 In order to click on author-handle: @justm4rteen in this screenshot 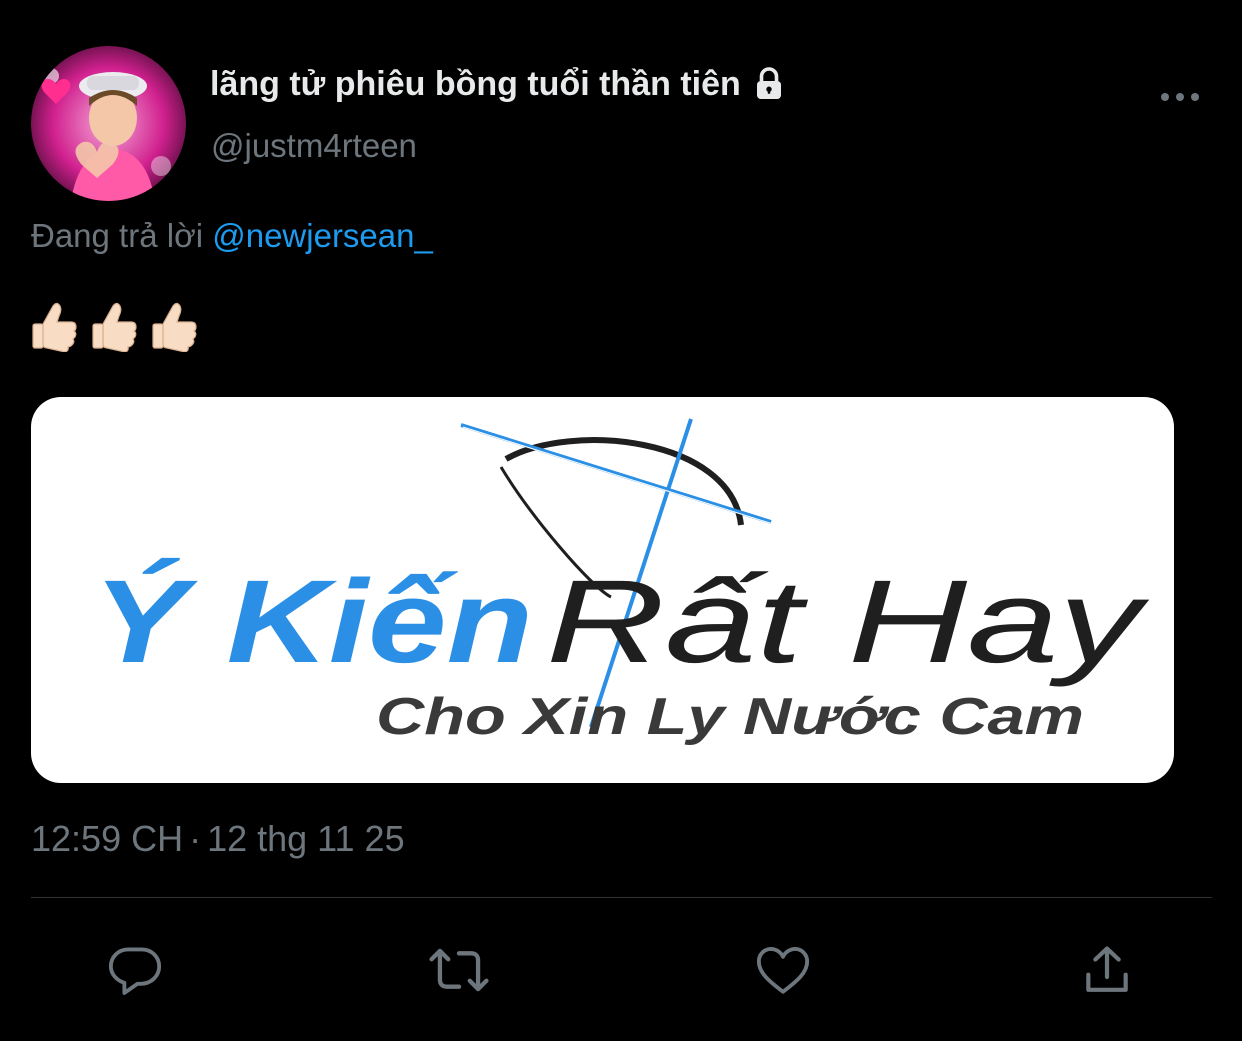, I will do `click(314, 146)`.